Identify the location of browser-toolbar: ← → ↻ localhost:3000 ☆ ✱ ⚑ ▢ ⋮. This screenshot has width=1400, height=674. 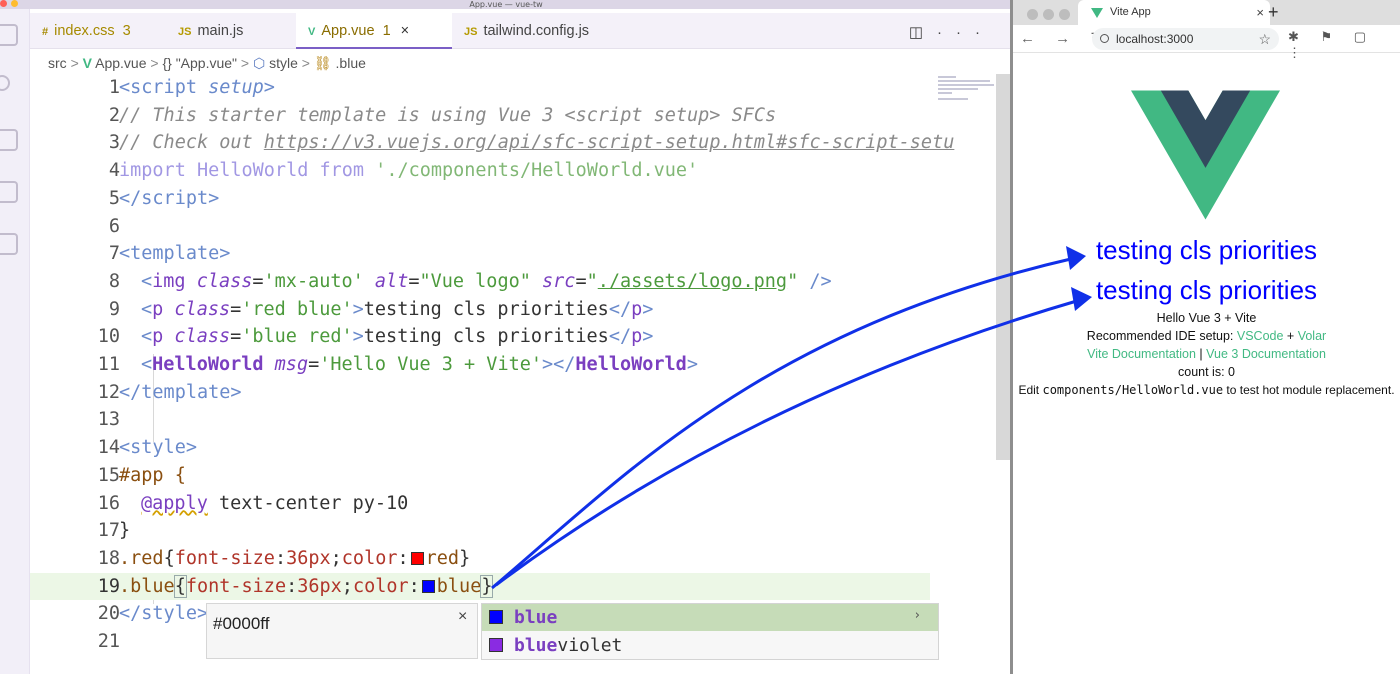
(1206, 42).